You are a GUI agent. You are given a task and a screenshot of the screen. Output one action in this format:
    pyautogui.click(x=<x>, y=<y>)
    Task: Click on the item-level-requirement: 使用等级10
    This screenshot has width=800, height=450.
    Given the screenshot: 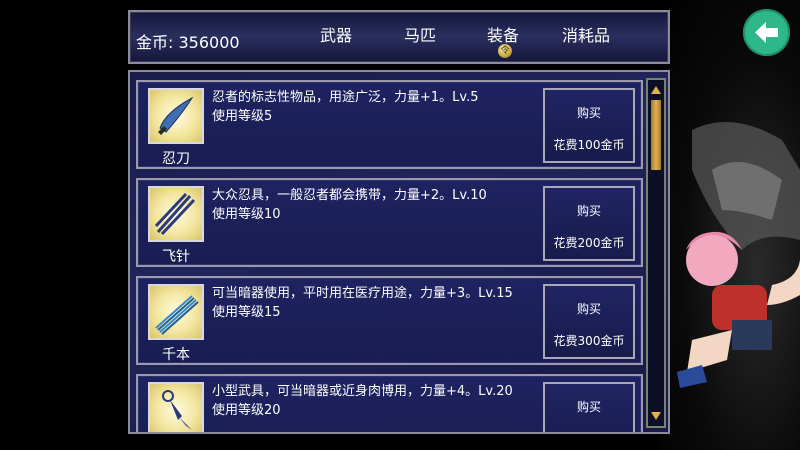 What is the action you would take?
    pyautogui.click(x=246, y=214)
    